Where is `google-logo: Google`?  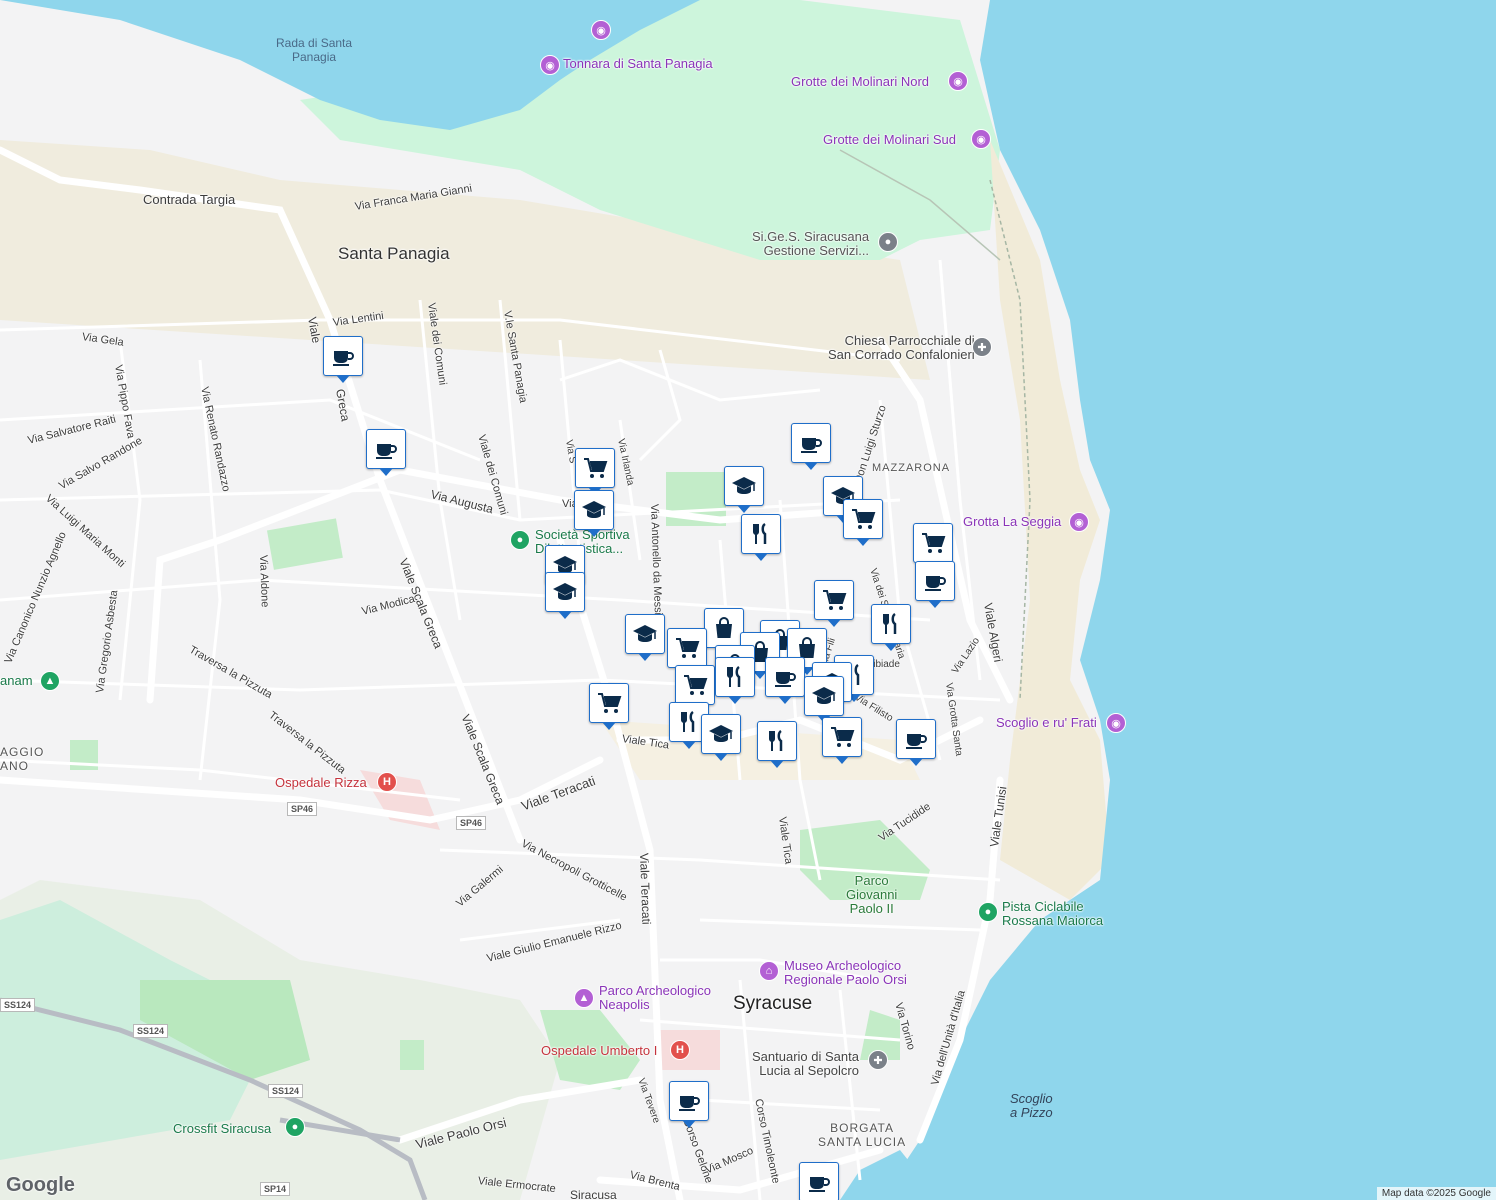 google-logo: Google is located at coordinates (40, 1185).